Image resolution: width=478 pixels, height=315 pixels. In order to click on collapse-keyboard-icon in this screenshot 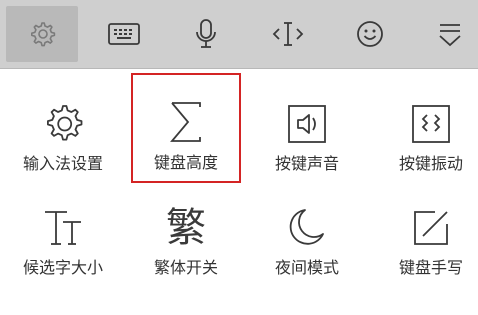, I will do `click(450, 35)`.